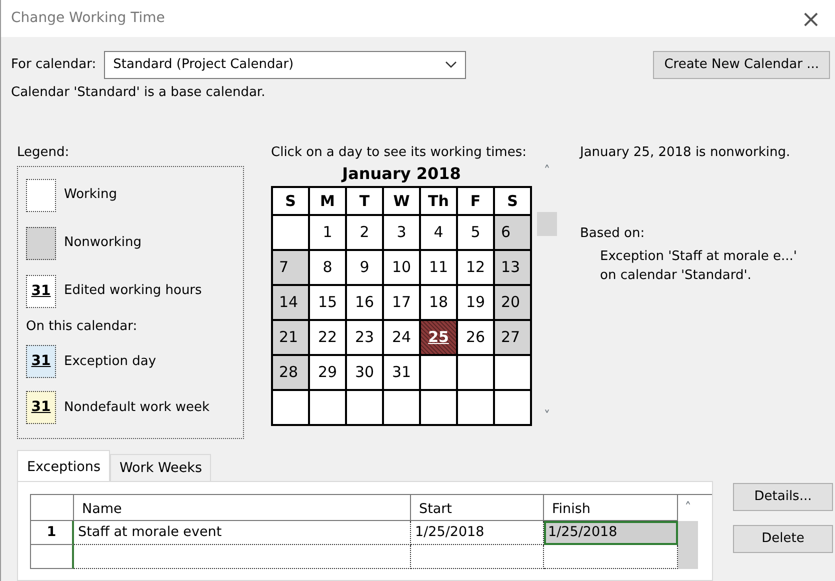 The width and height of the screenshot is (835, 581). Describe the element at coordinates (110, 361) in the screenshot. I see `legend-label: Exception day` at that location.